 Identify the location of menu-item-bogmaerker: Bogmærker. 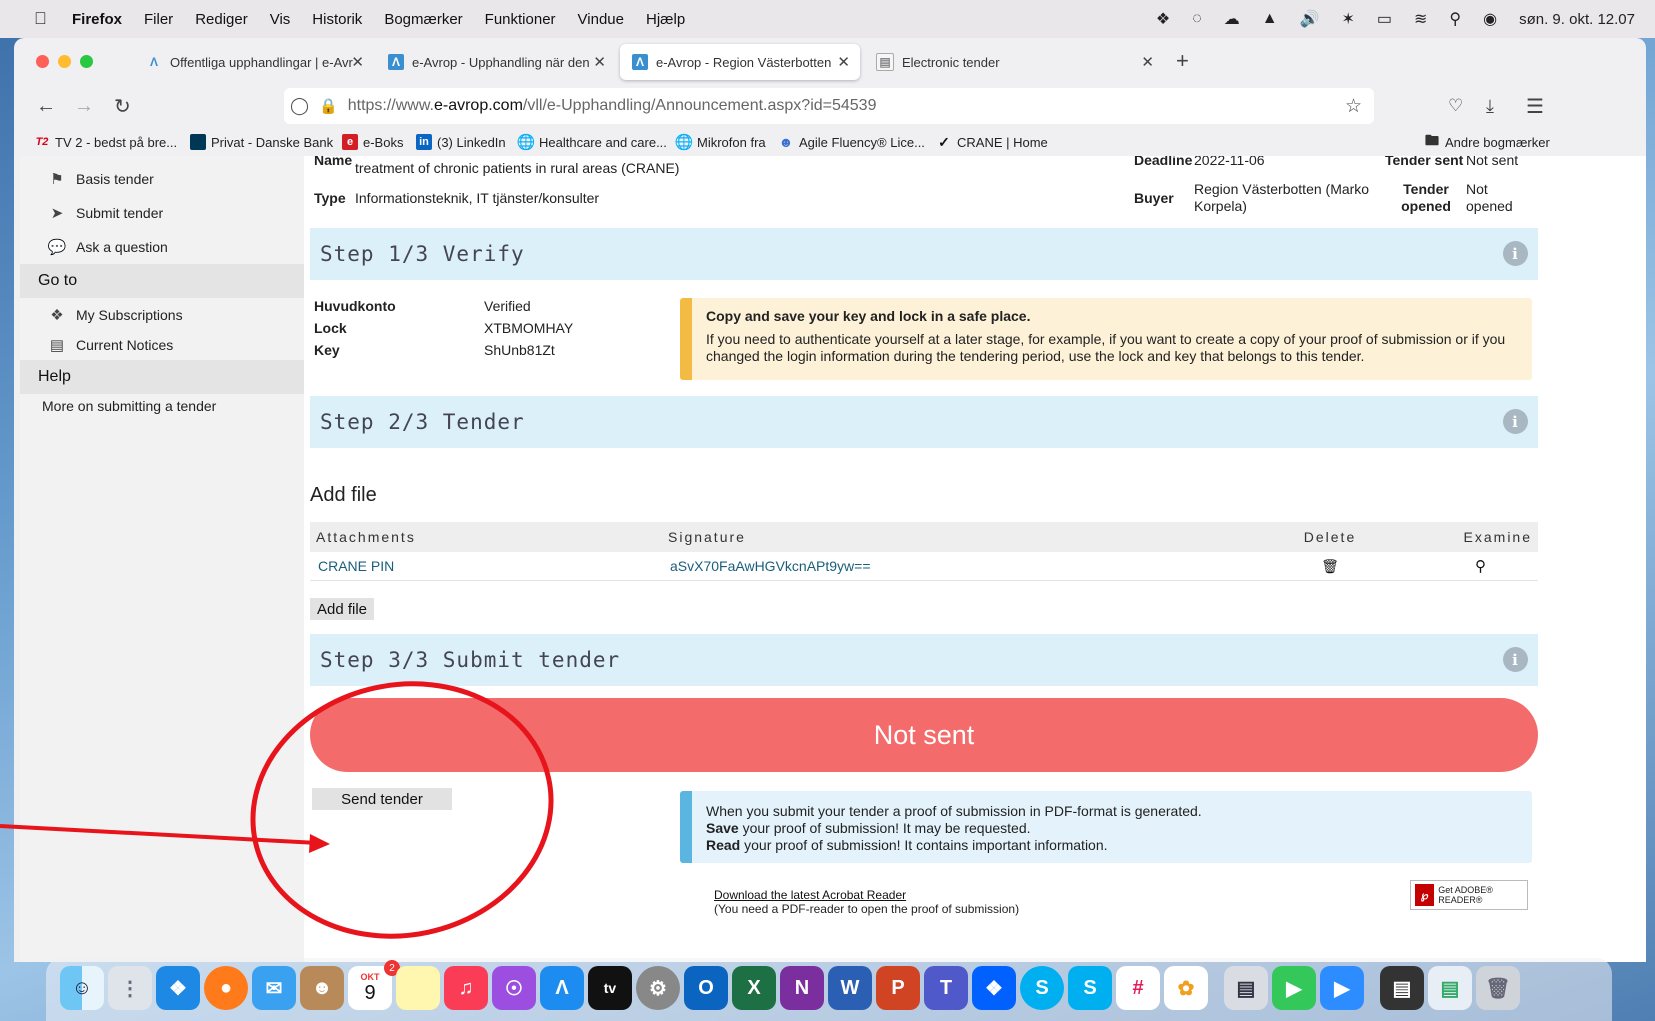
(423, 19).